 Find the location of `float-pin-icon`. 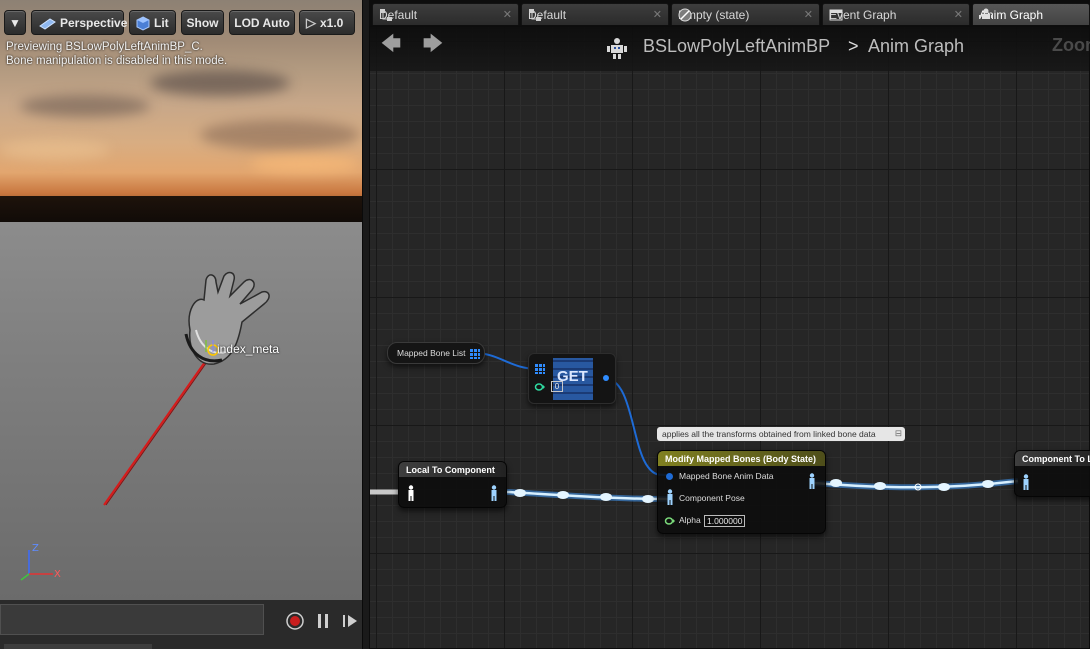

float-pin-icon is located at coordinates (669, 521).